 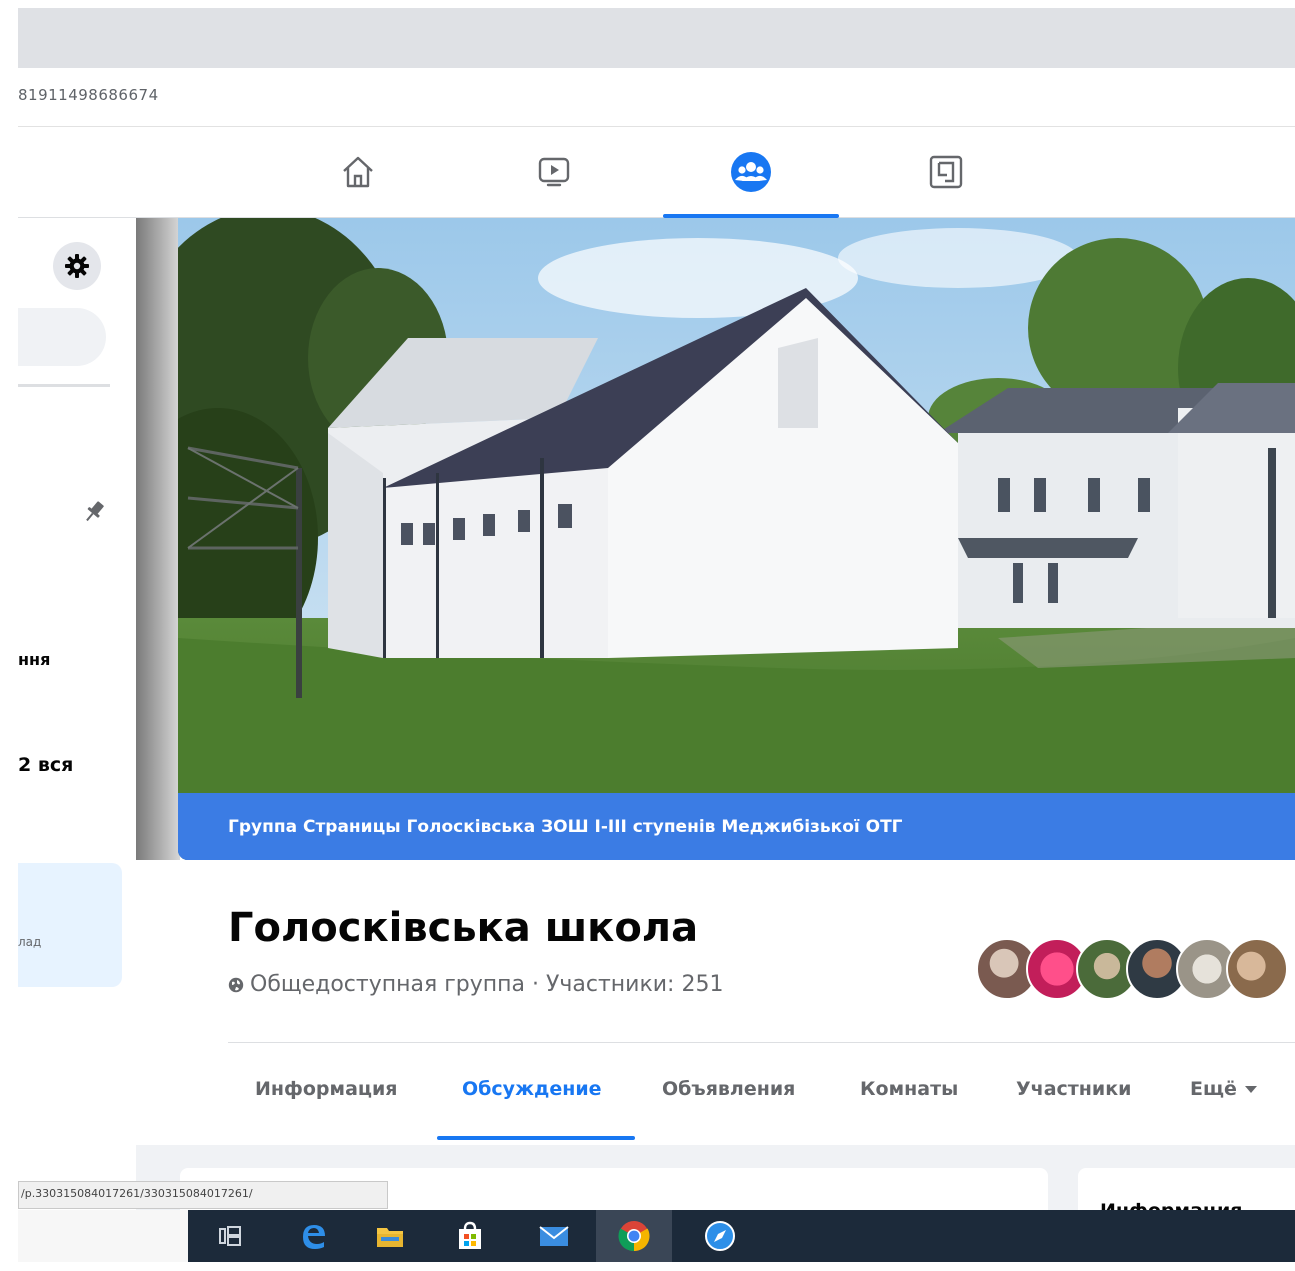 What do you see at coordinates (236, 984) in the screenshot?
I see `globe-icon` at bounding box center [236, 984].